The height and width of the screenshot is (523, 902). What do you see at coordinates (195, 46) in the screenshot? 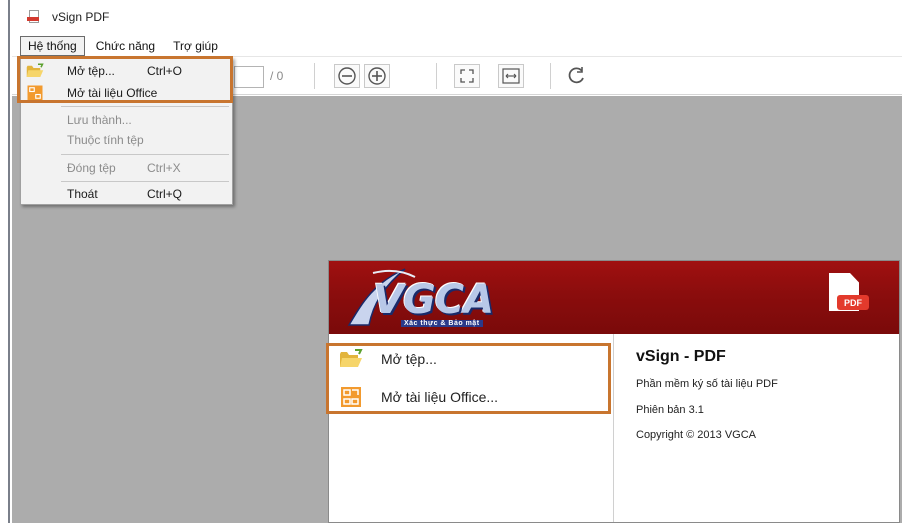
I see `menu-help: Trợ giúp` at bounding box center [195, 46].